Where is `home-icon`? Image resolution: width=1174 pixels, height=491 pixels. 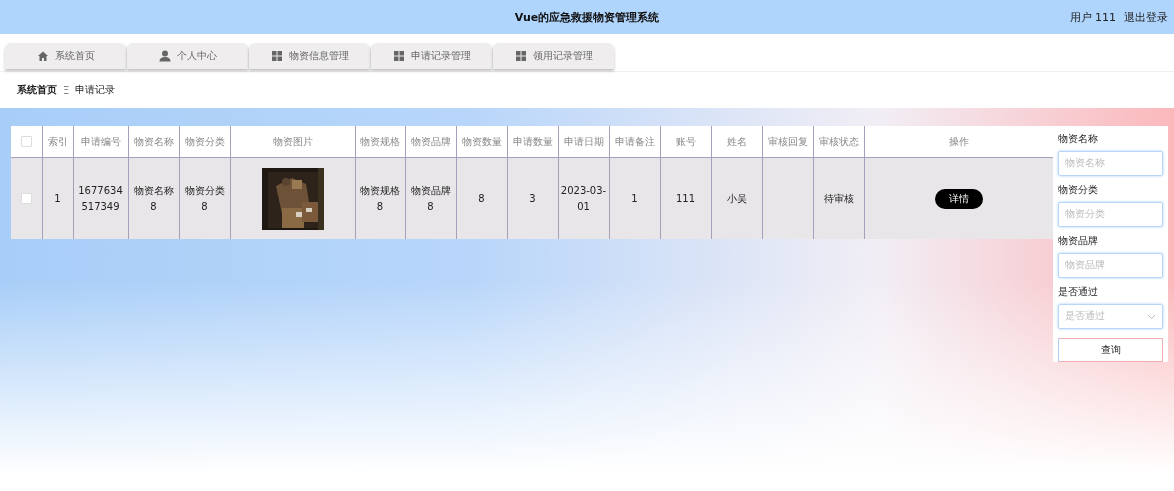 home-icon is located at coordinates (42, 56).